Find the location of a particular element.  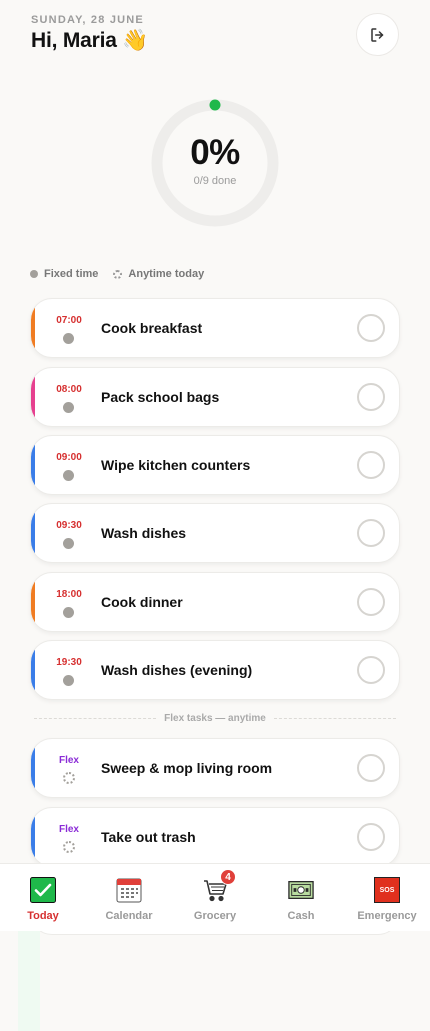

sos-icon: SOS is located at coordinates (387, 890).